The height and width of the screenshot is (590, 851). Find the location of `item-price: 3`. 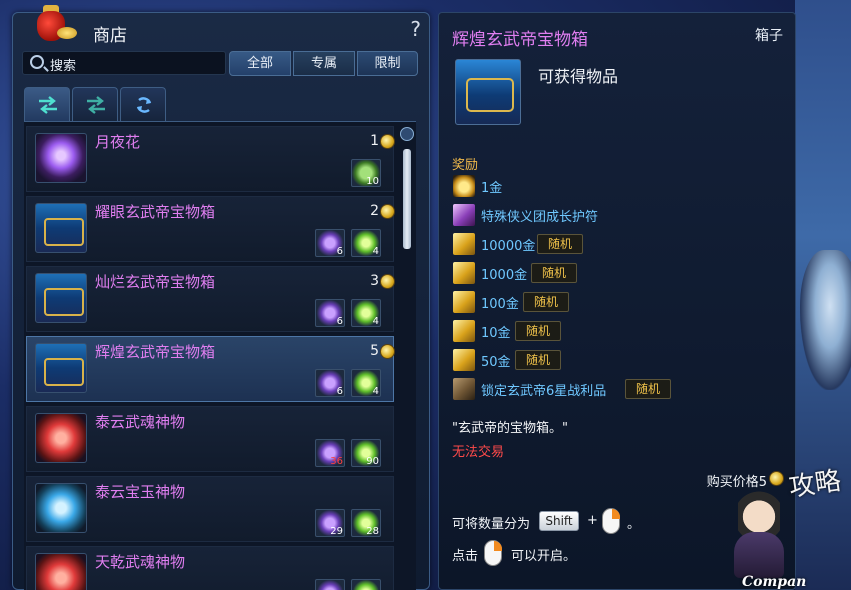

item-price: 3 is located at coordinates (382, 281).